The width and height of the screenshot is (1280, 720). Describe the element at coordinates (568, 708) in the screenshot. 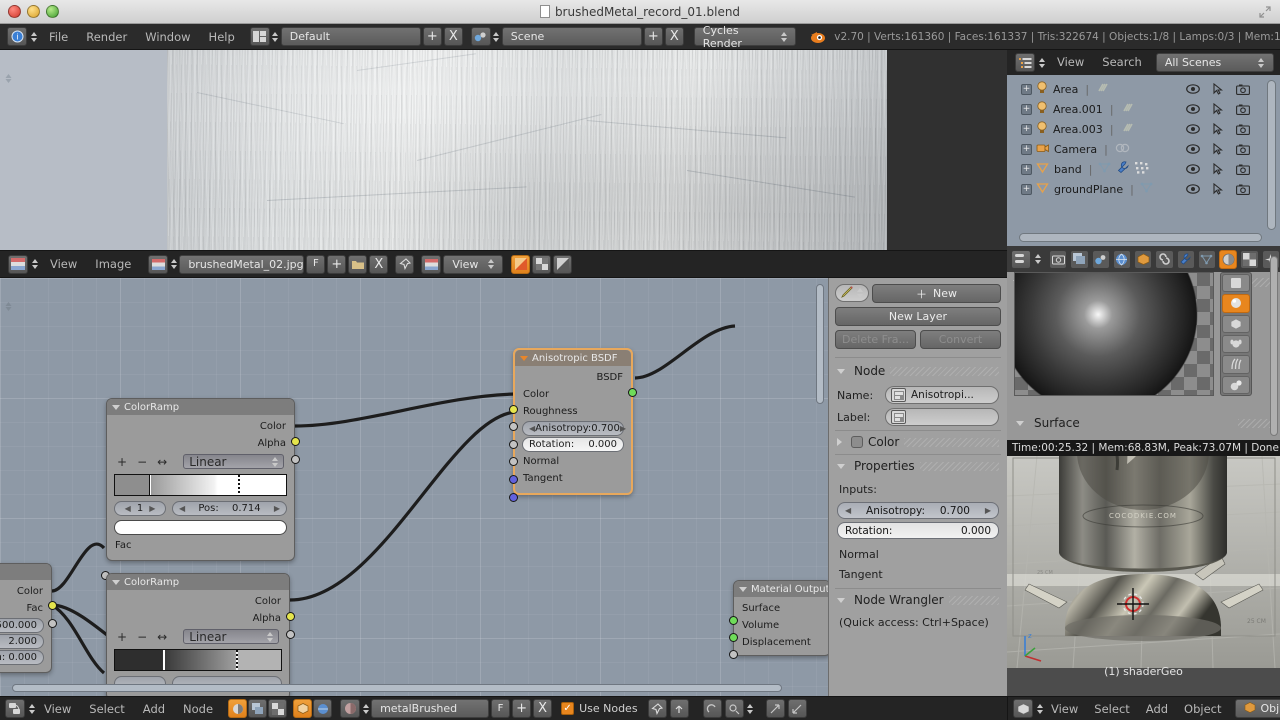

I see `use-nodes-checkbox: ✓` at that location.